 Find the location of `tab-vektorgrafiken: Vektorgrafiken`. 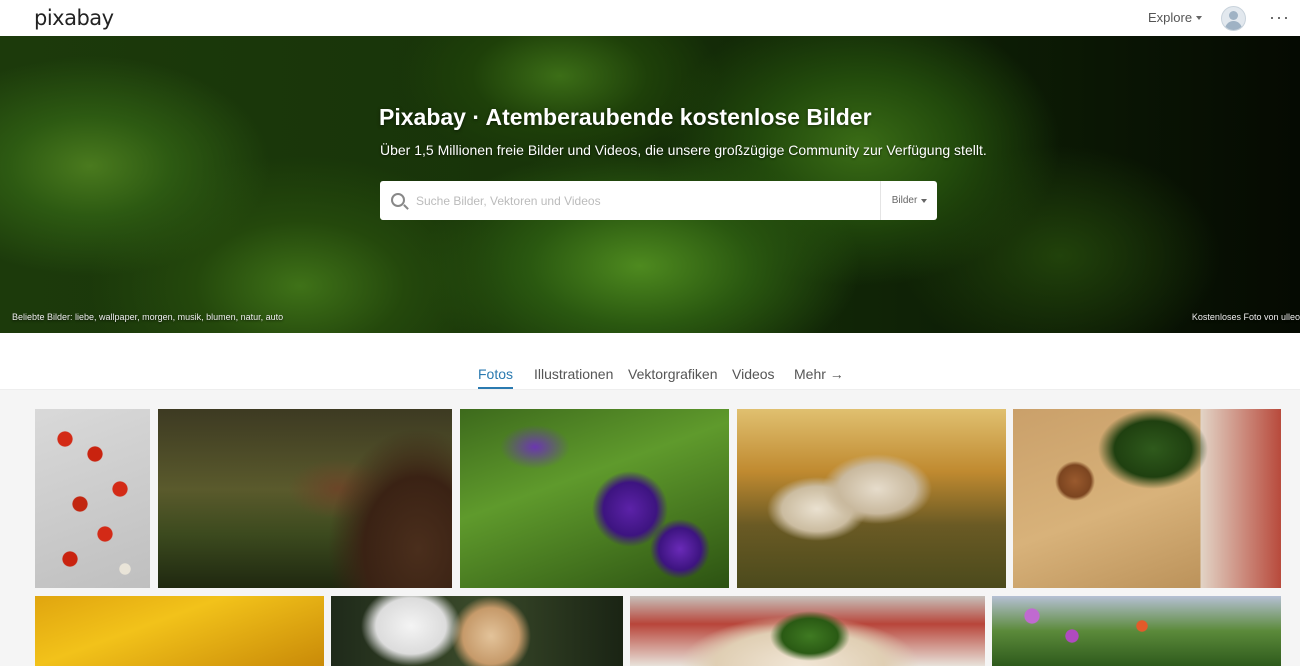

tab-vektorgrafiken: Vektorgrafiken is located at coordinates (673, 374).